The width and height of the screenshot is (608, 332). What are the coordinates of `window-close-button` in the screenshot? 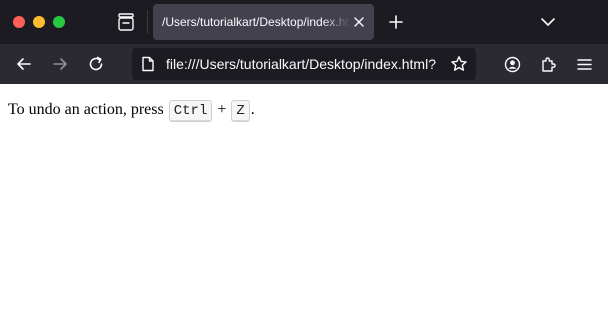 It's located at (19, 22).